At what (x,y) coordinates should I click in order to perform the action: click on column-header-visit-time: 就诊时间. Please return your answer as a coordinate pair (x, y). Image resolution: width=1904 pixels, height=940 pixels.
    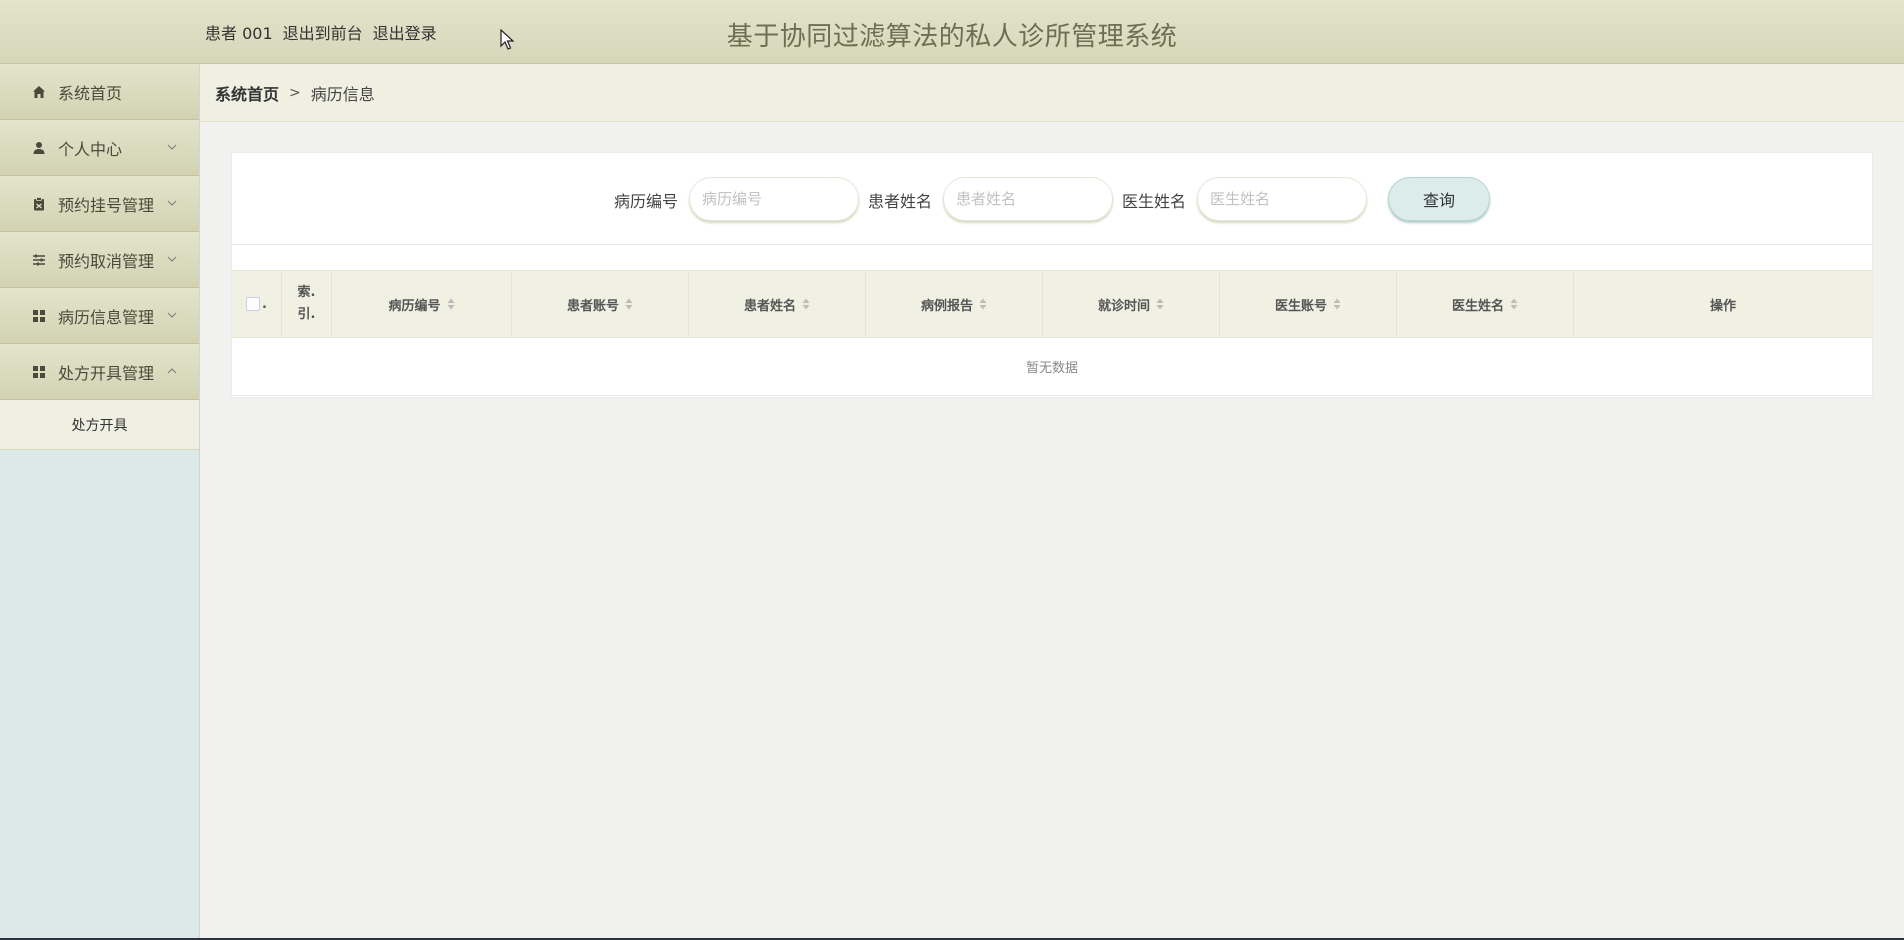
    Looking at the image, I should click on (1131, 304).